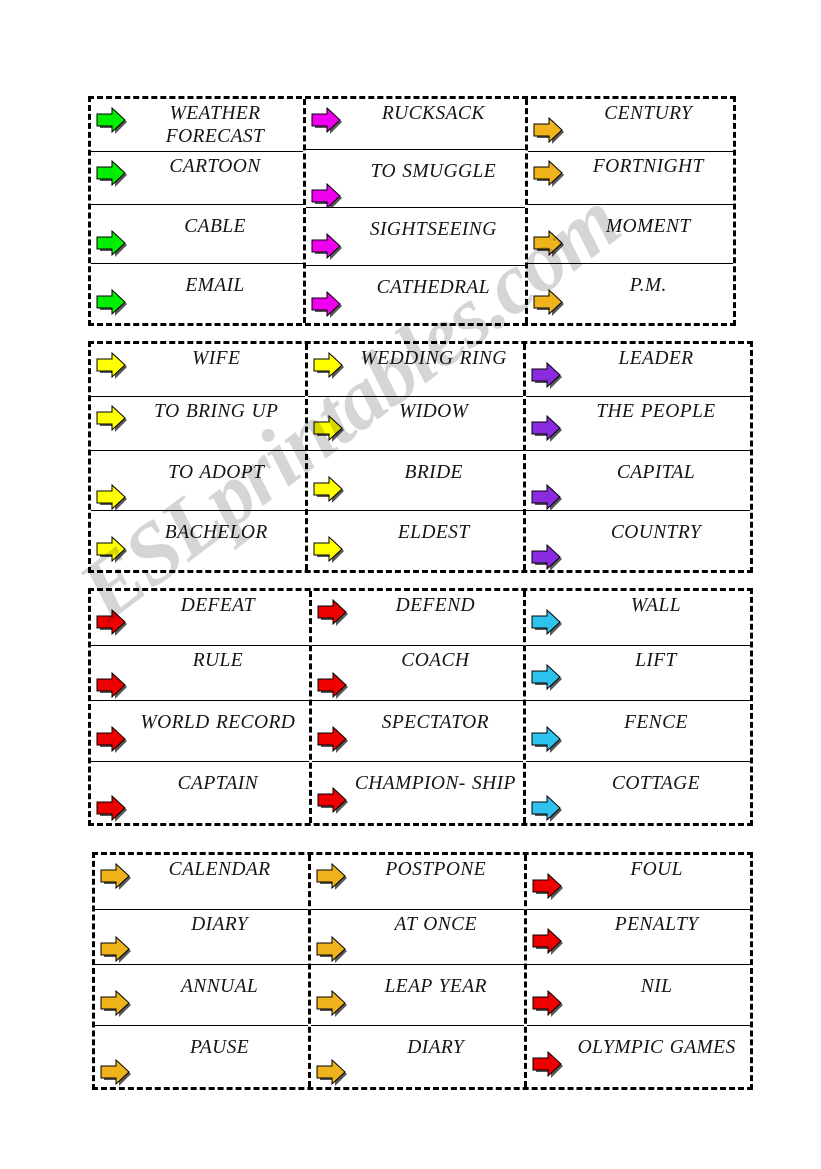 Image resolution: width=821 pixels, height=1169 pixels. What do you see at coordinates (200, 673) in the screenshot?
I see `domino-card: RULE` at bounding box center [200, 673].